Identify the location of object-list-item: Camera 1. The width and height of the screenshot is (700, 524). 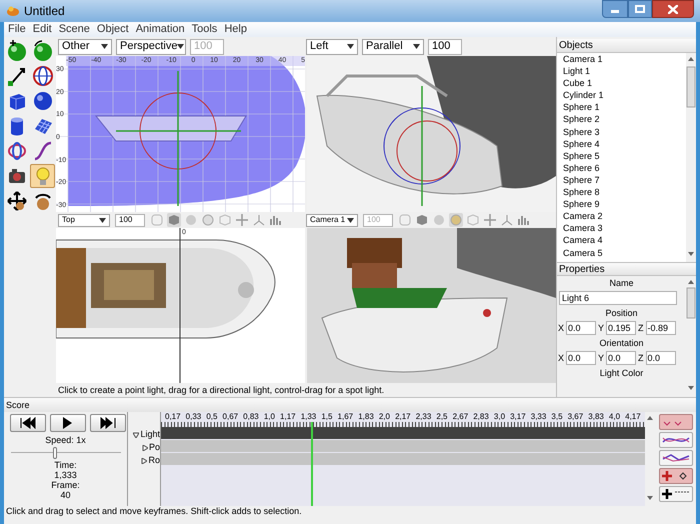
(624, 59).